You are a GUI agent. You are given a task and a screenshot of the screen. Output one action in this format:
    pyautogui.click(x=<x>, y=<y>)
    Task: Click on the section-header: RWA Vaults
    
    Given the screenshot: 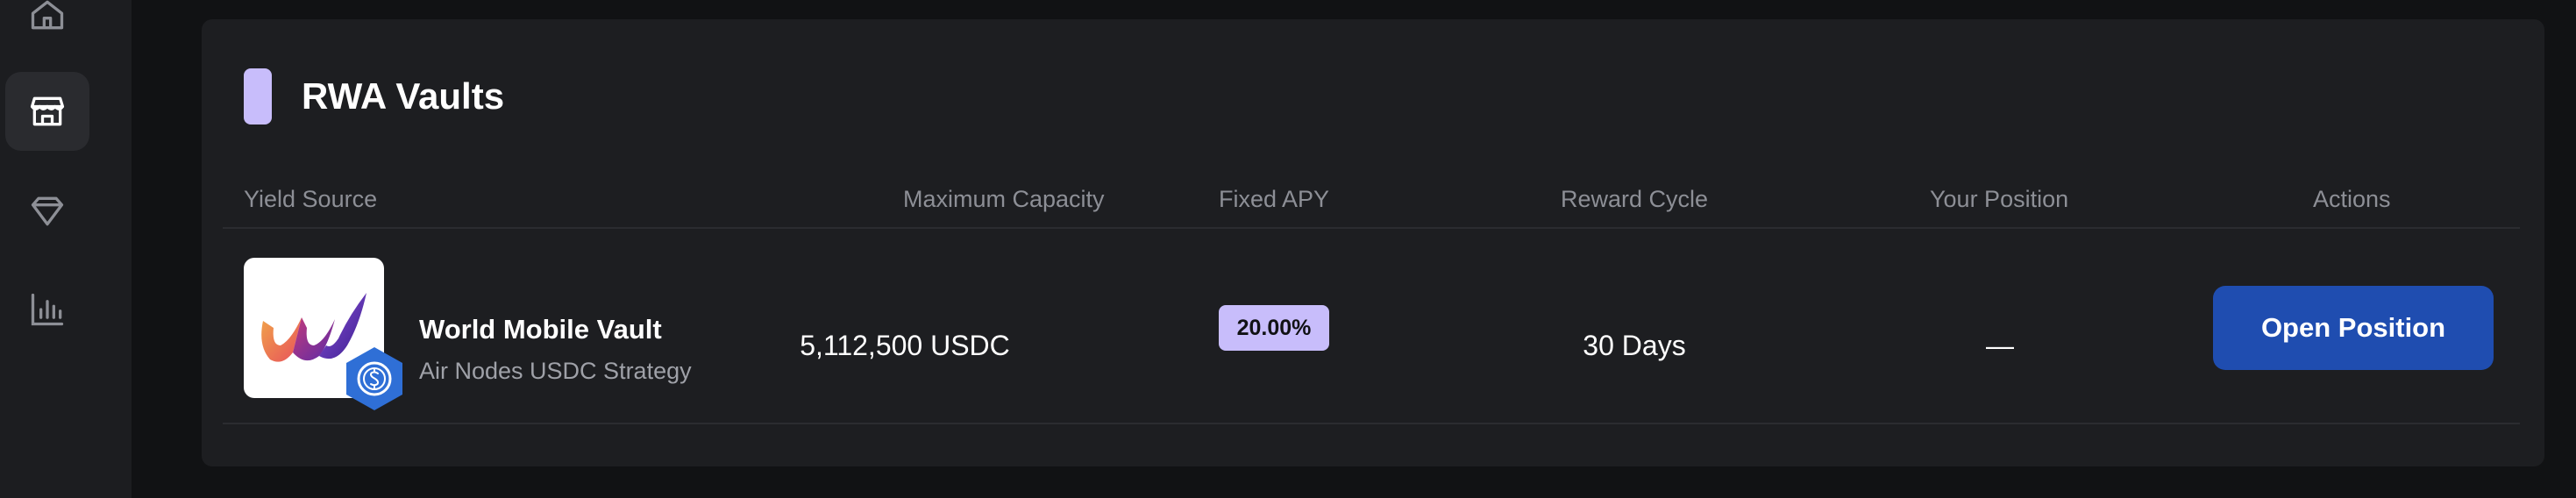 What is the action you would take?
    pyautogui.click(x=374, y=96)
    